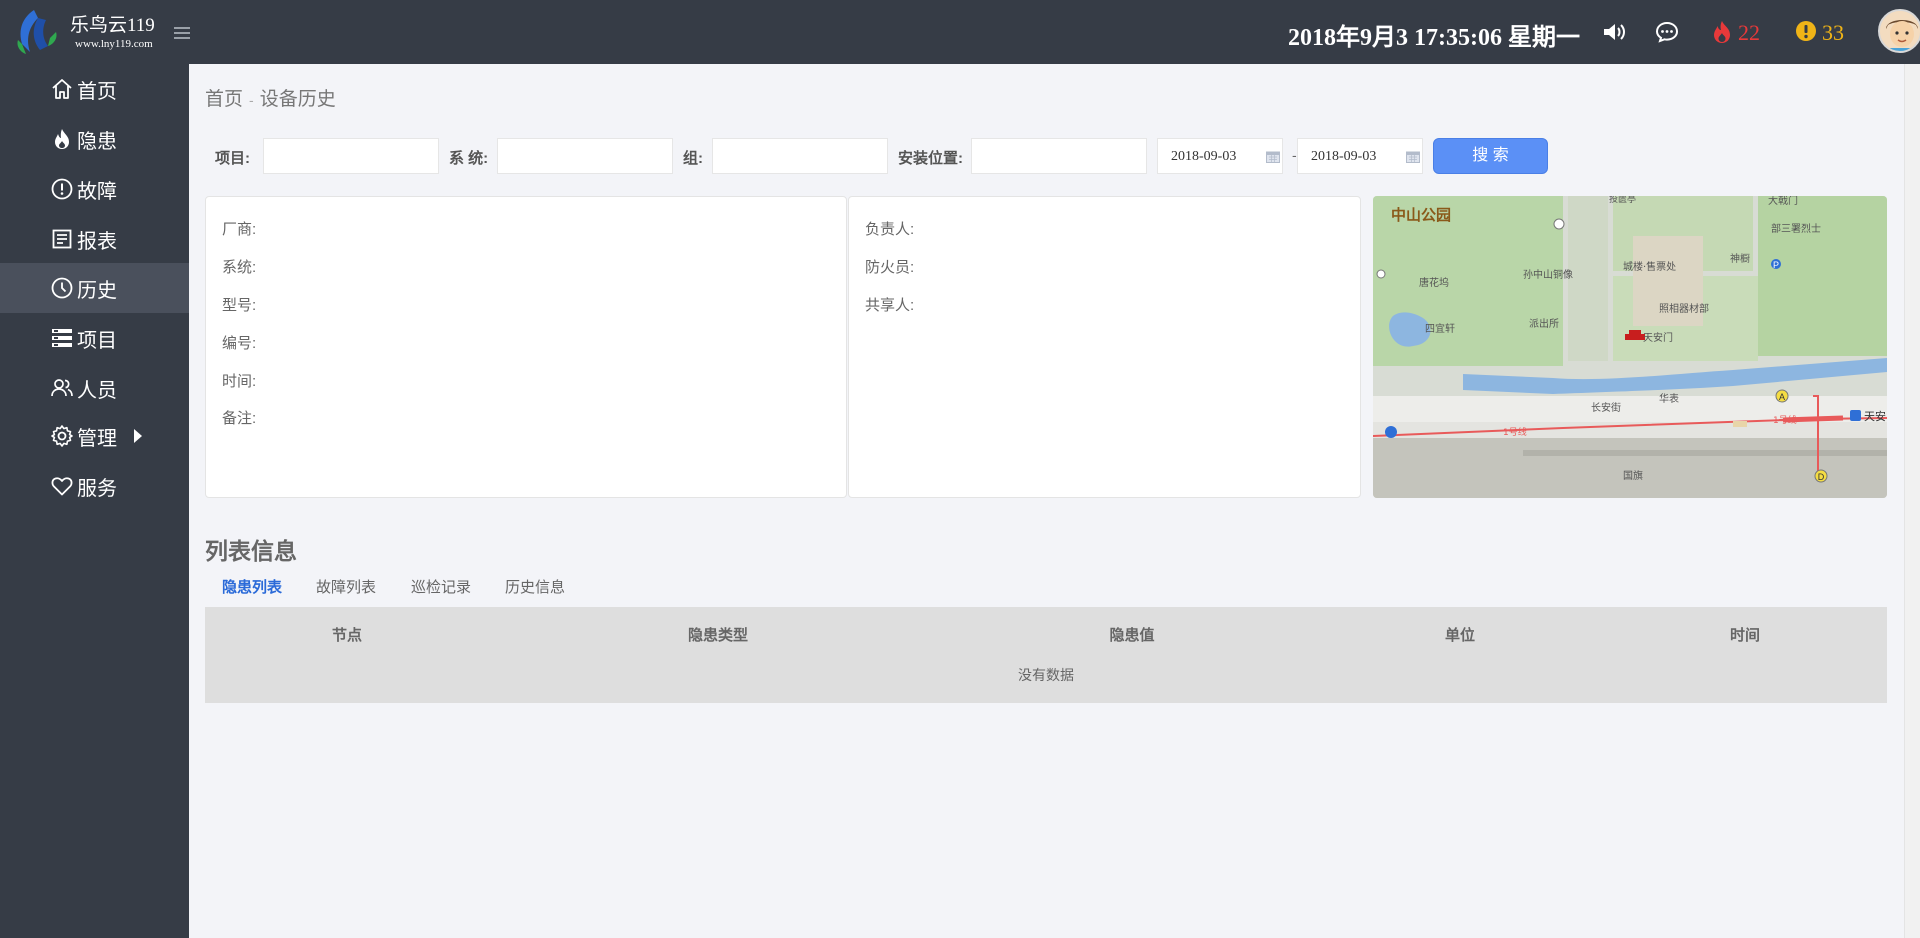  I want to click on map-label: 照相器材部, so click(1684, 308).